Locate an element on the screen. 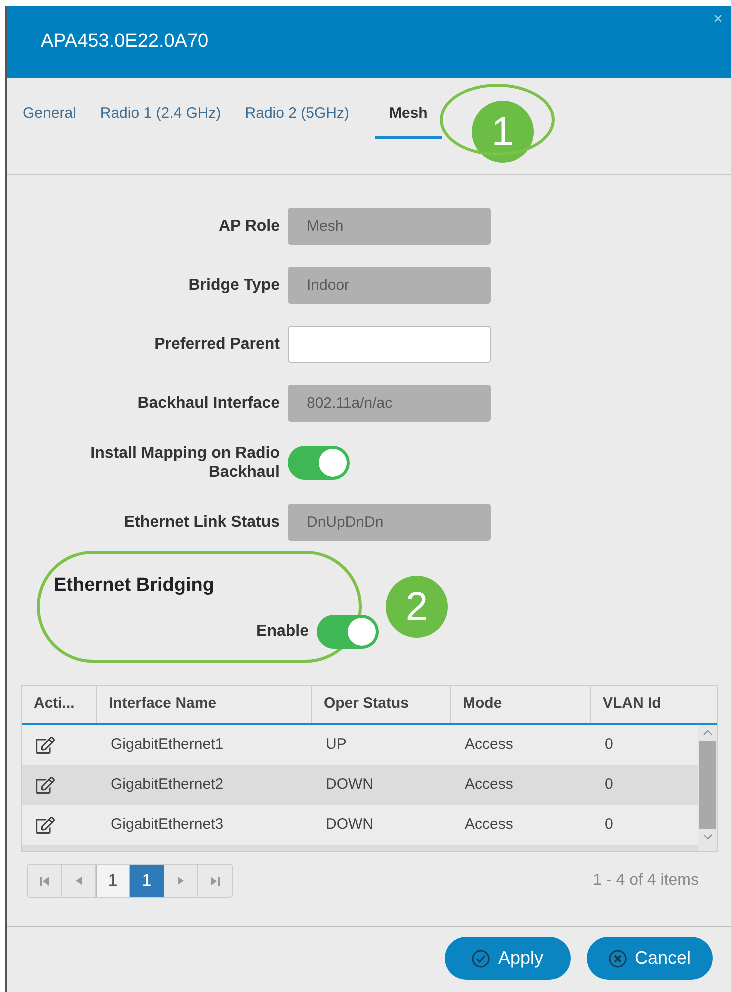  field-label: Preferred Parent is located at coordinates (217, 344).